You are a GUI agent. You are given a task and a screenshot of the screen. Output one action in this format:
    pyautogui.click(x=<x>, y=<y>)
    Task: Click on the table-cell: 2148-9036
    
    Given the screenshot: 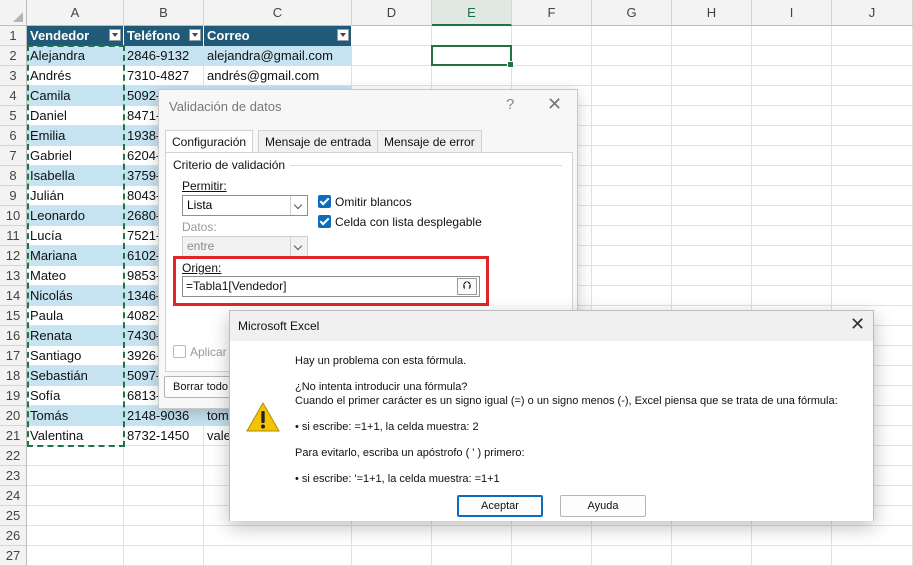 What is the action you would take?
    pyautogui.click(x=164, y=416)
    